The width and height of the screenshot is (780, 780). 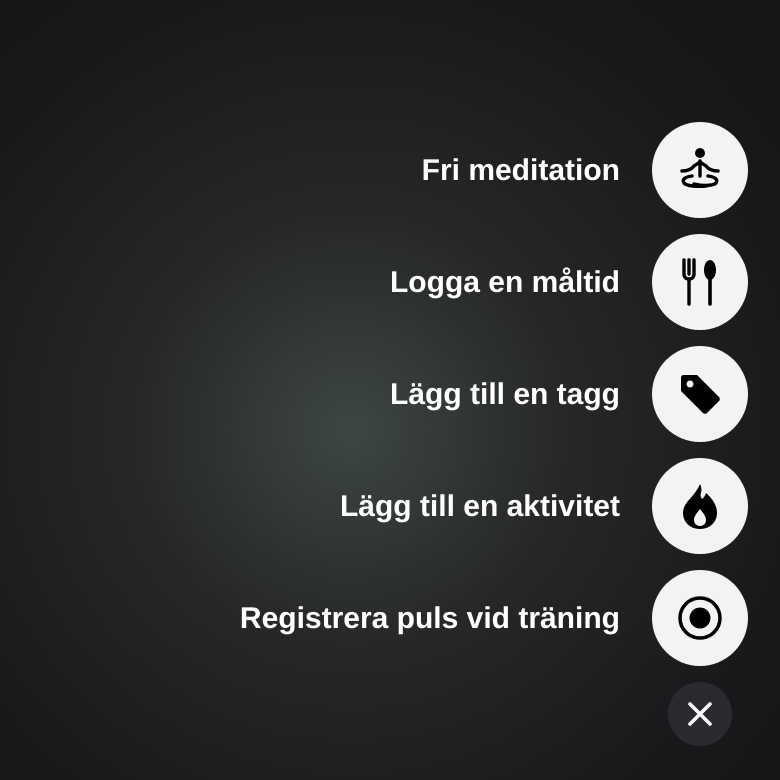 What do you see at coordinates (505, 282) in the screenshot?
I see `action-label: Logga en måltid` at bounding box center [505, 282].